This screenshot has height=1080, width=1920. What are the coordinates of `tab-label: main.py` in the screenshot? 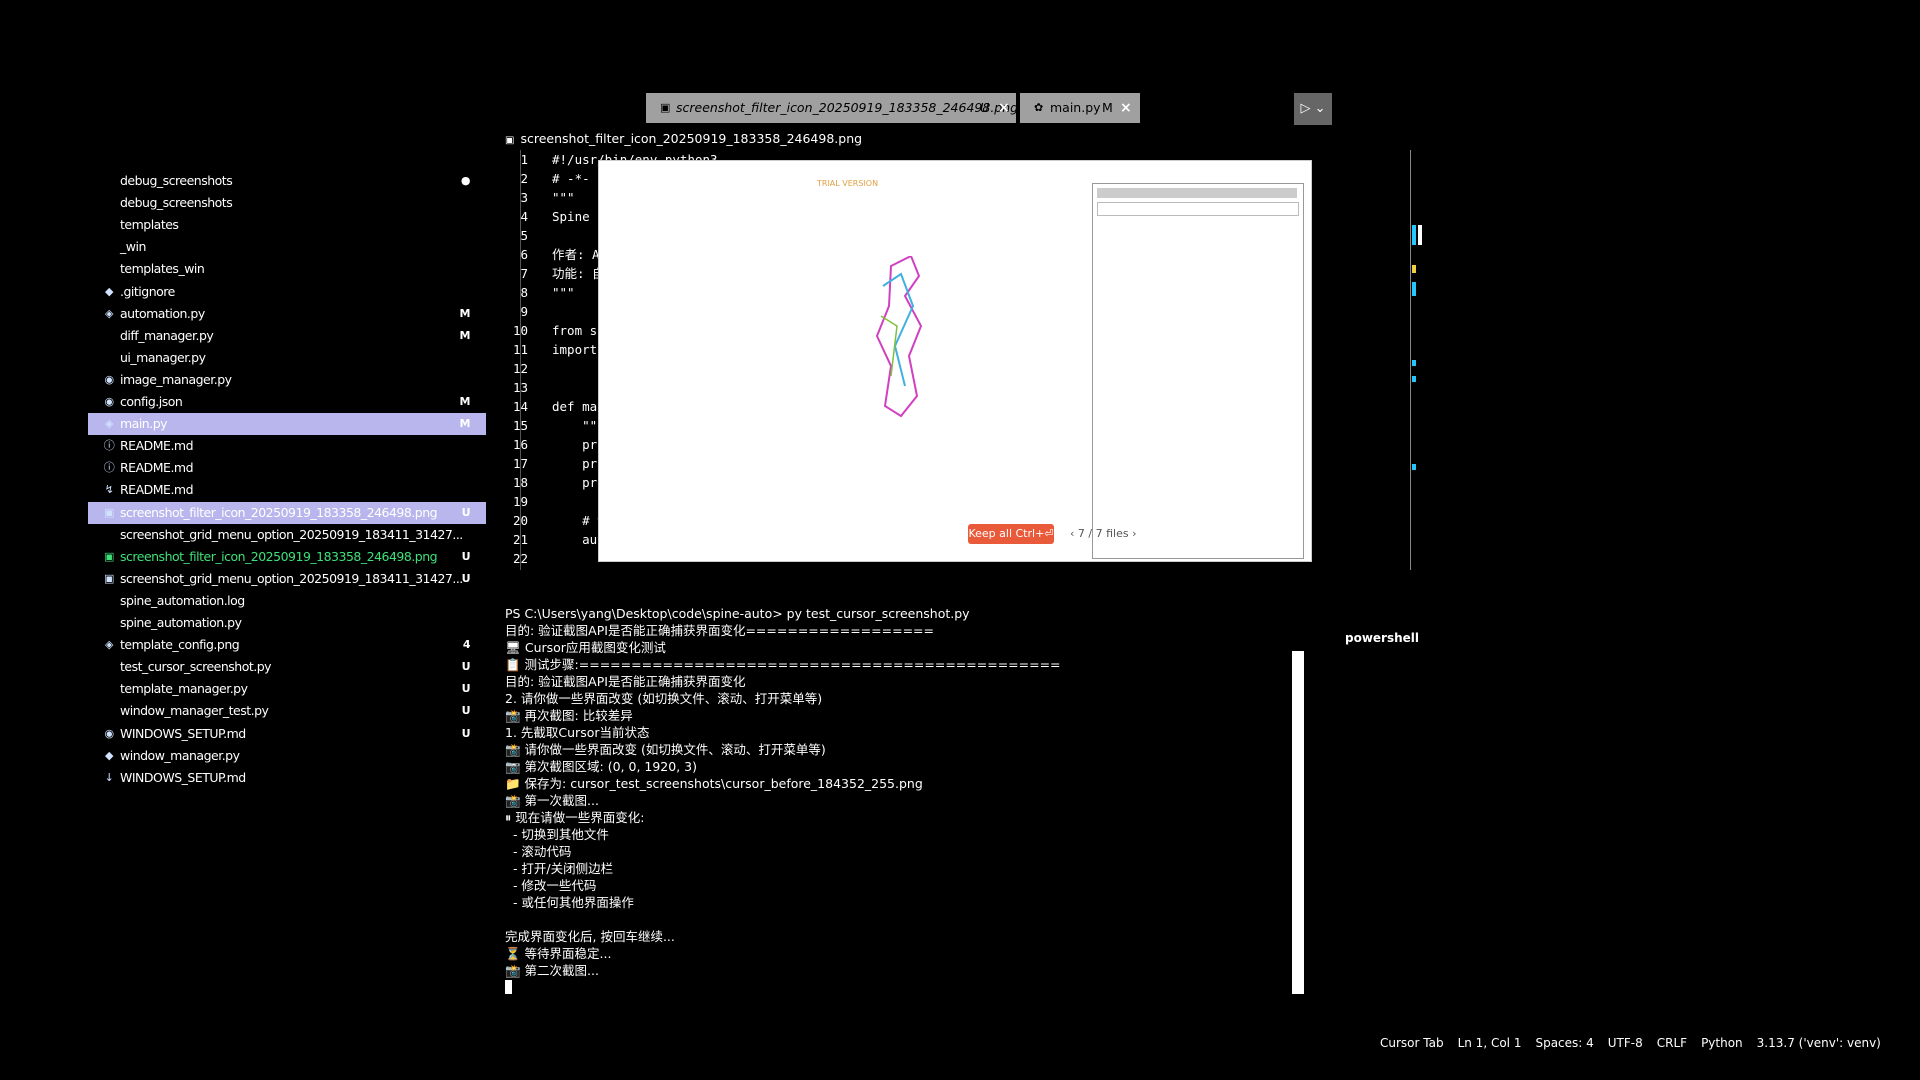 It's located at (1075, 107).